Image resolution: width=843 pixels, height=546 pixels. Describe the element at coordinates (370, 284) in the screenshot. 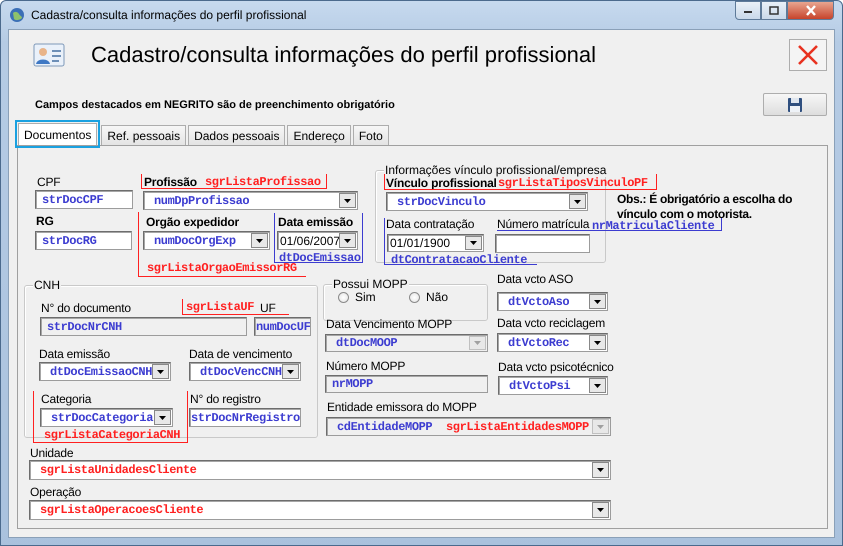

I see `group-title: Possui MOPP` at that location.